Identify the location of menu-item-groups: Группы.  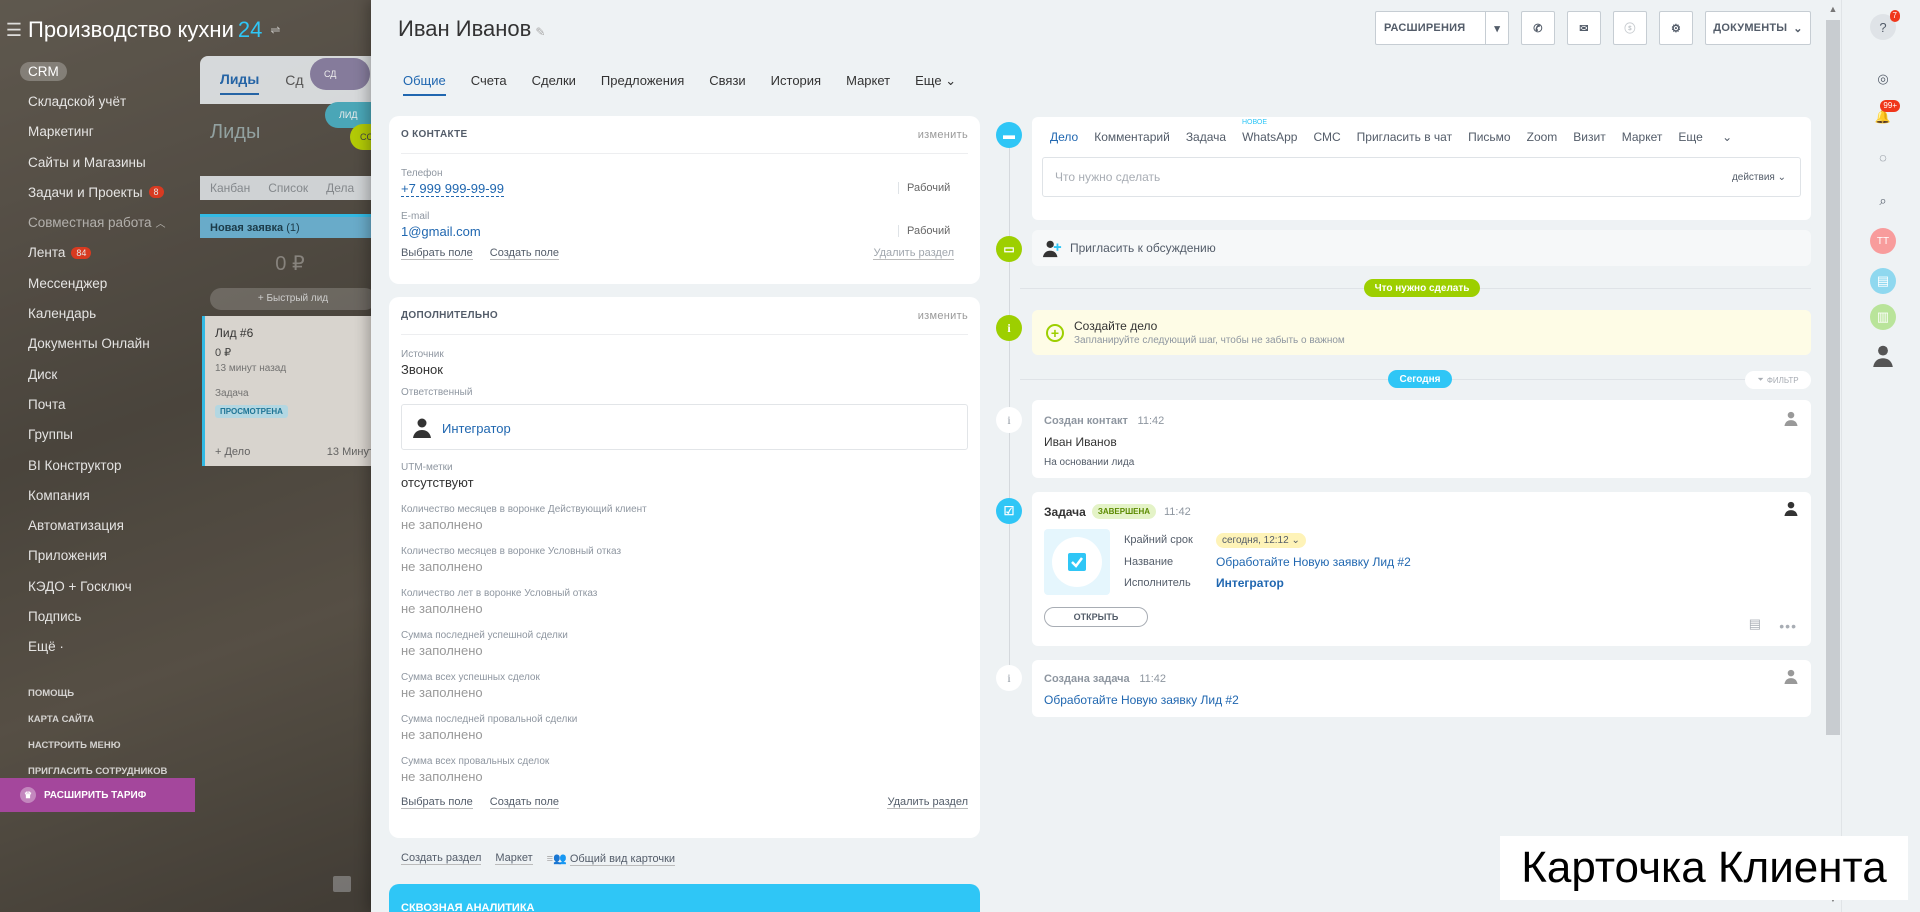
(118, 435).